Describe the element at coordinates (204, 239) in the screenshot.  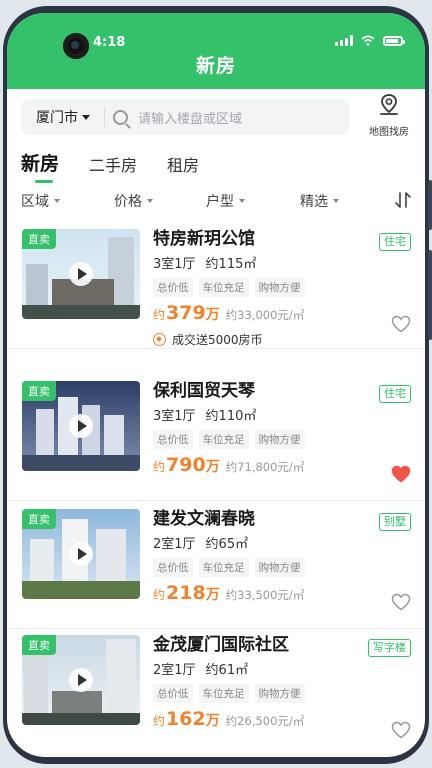
I see `listing-name: 特房新玥公馆` at that location.